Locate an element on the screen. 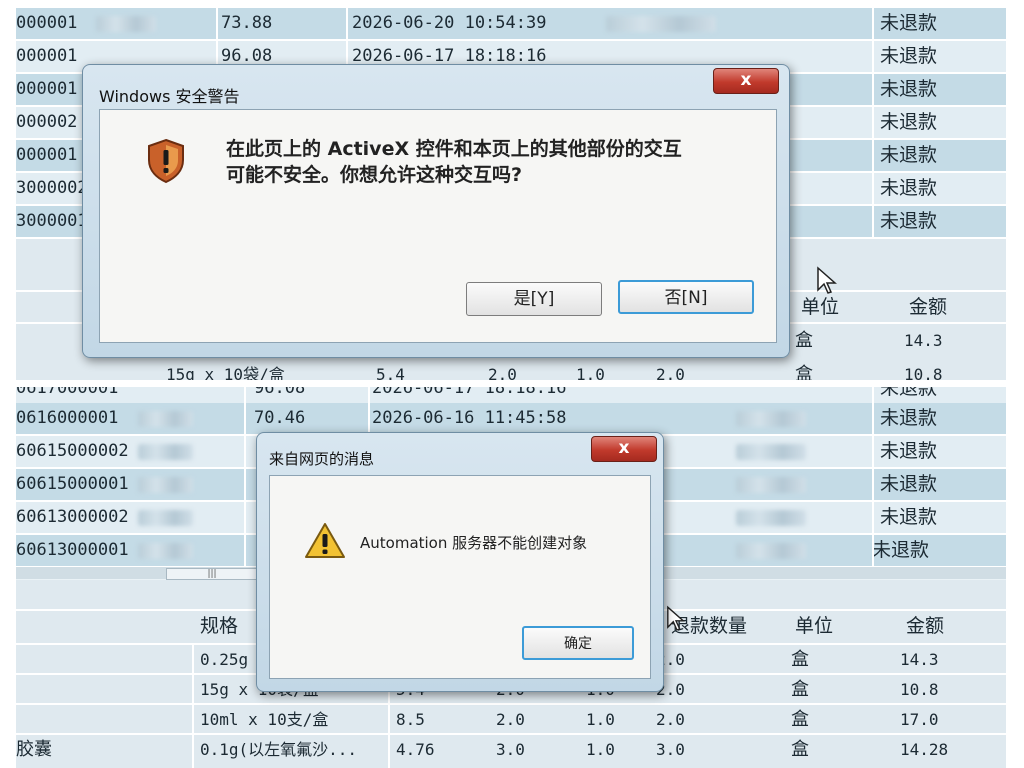  yes-button: 是[Y] is located at coordinates (534, 299).